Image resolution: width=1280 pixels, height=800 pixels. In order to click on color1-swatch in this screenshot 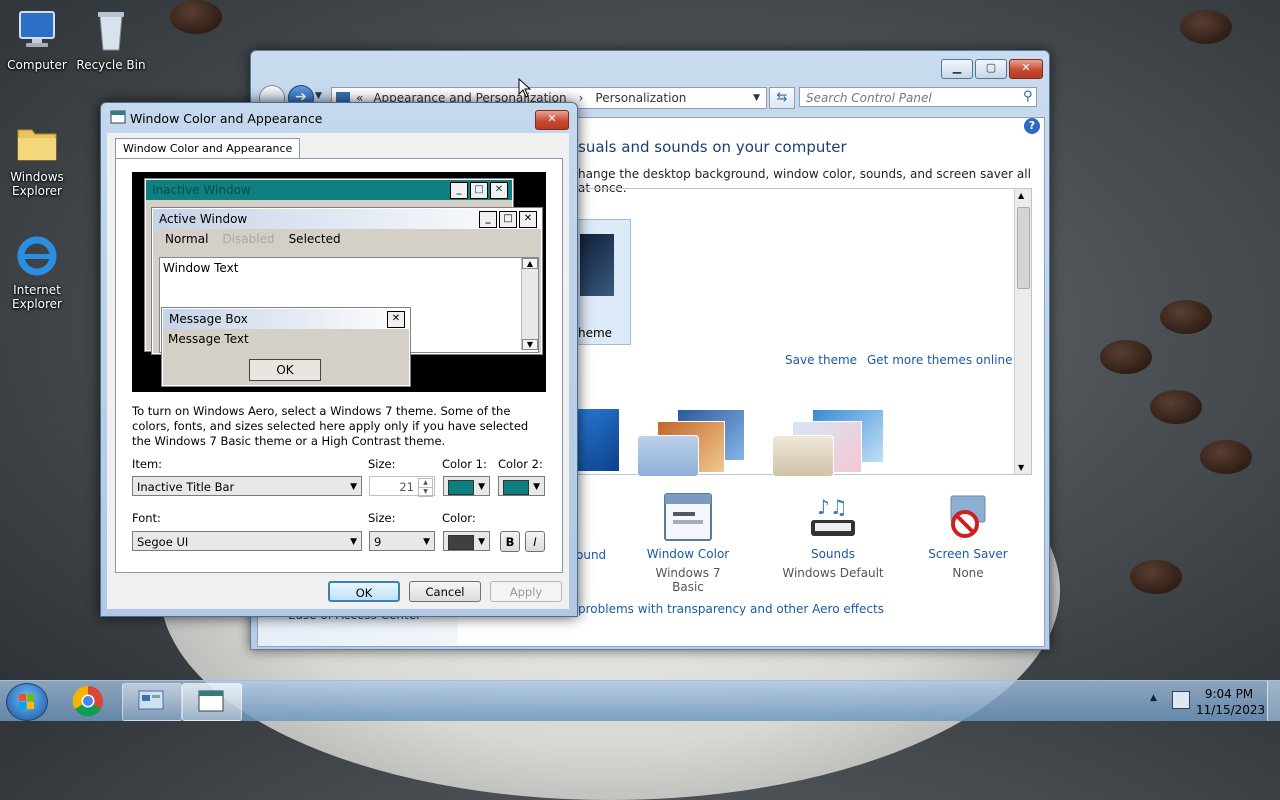, I will do `click(461, 487)`.